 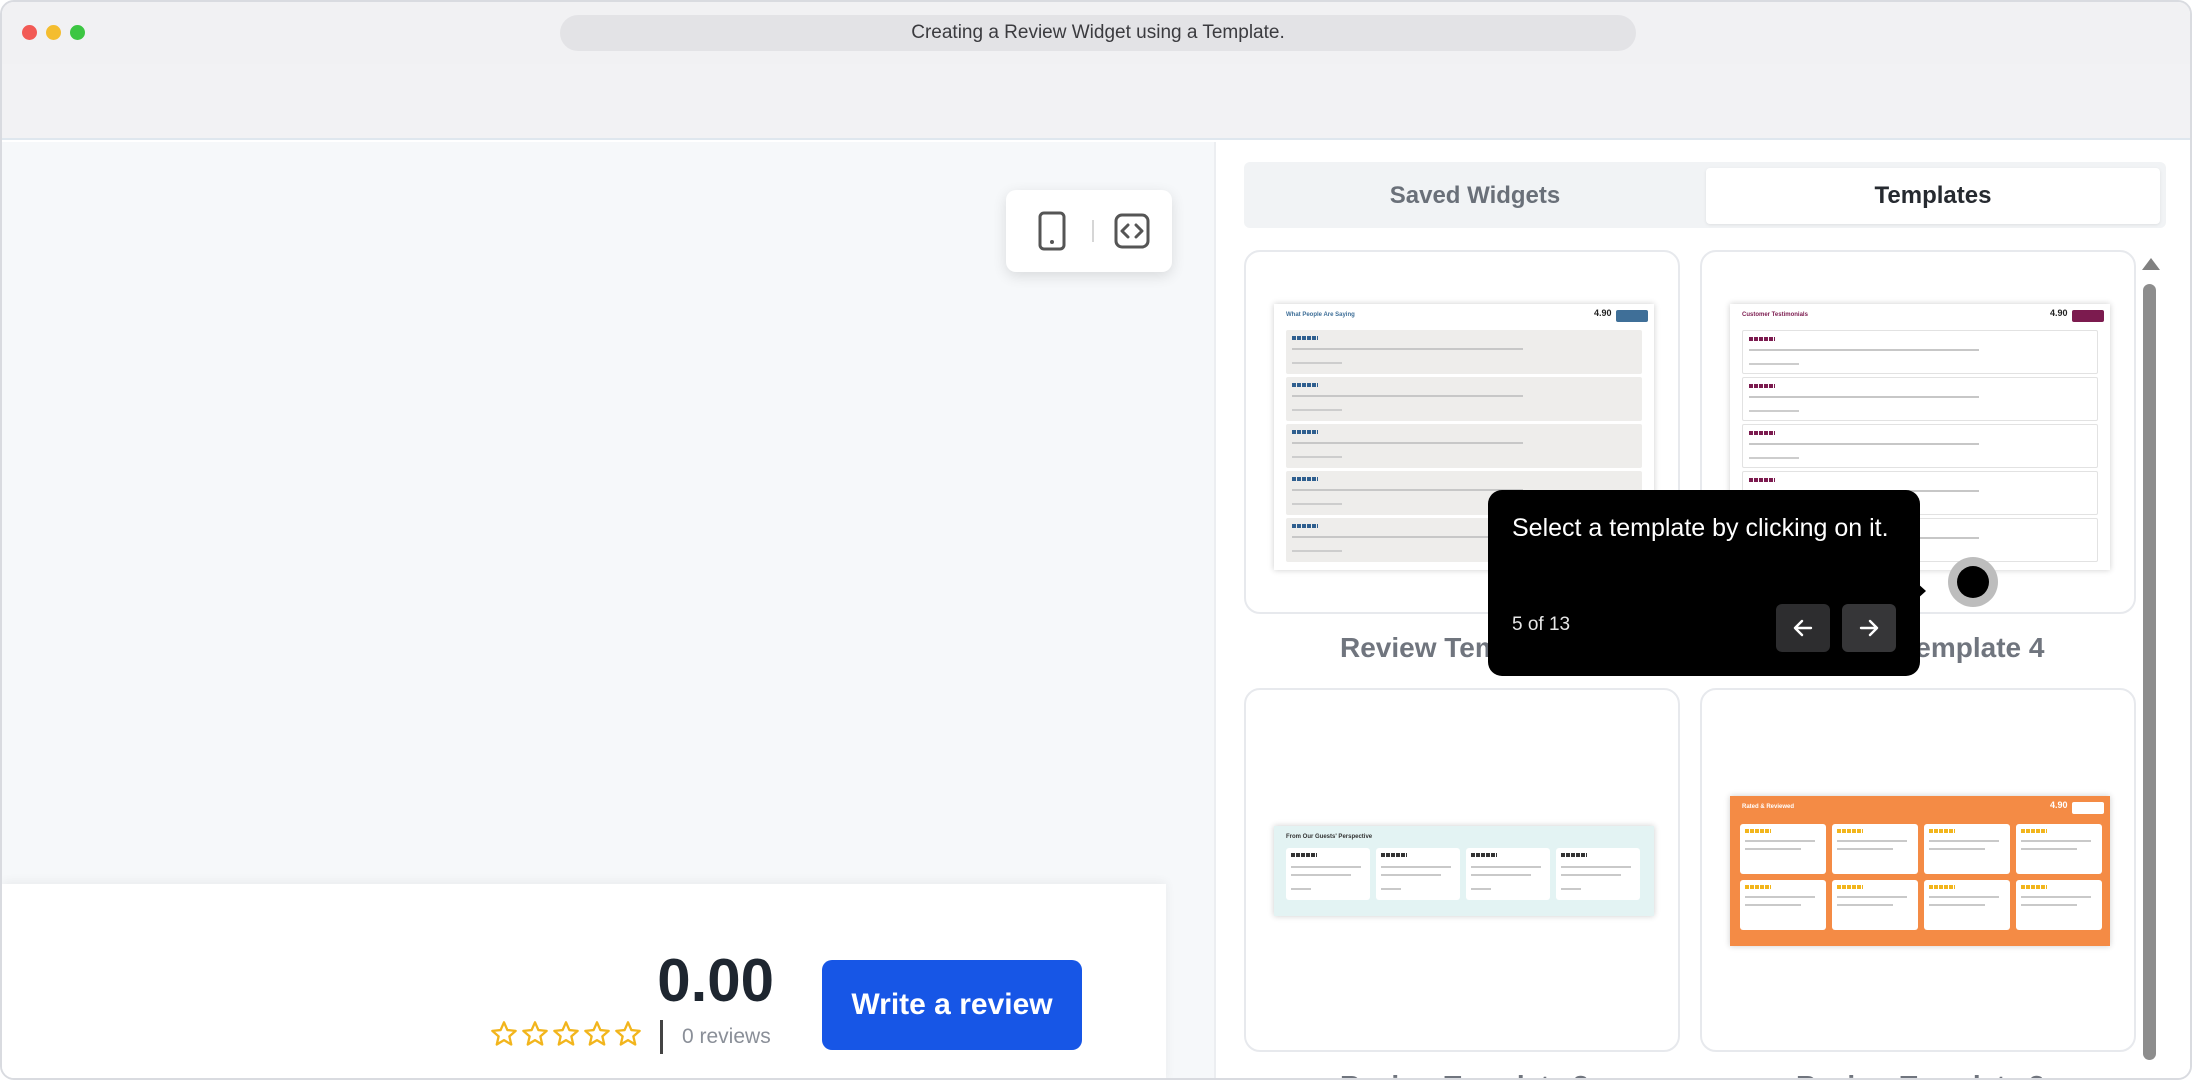 I want to click on app-toolbar, so click(x=1096, y=102).